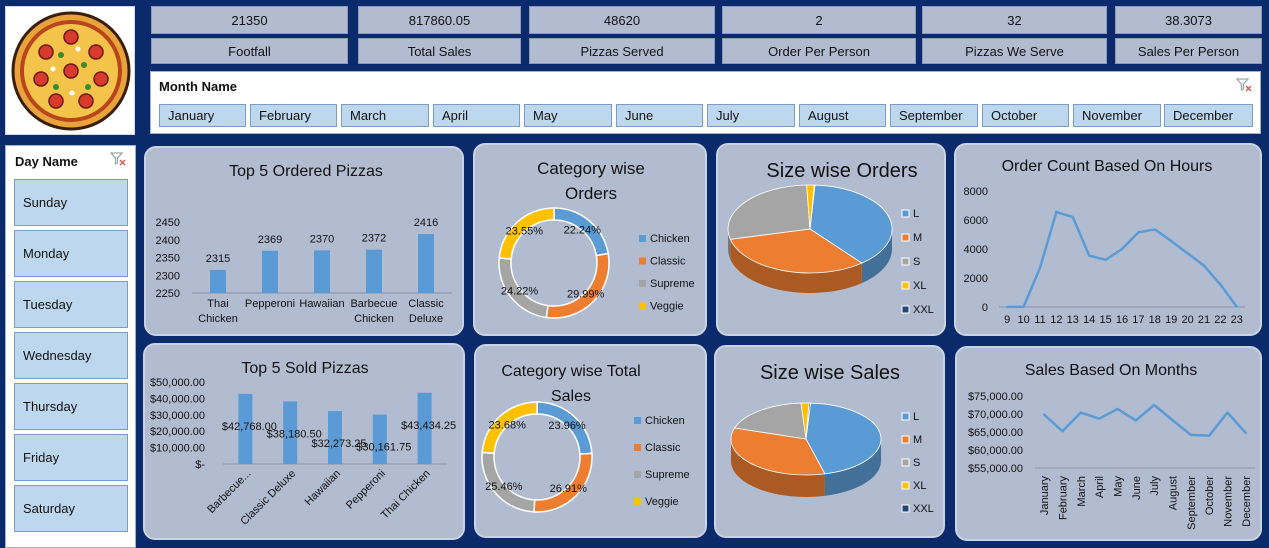 This screenshot has height=548, width=1269. What do you see at coordinates (1192, 503) in the screenshot?
I see `x-tick-label: September` at bounding box center [1192, 503].